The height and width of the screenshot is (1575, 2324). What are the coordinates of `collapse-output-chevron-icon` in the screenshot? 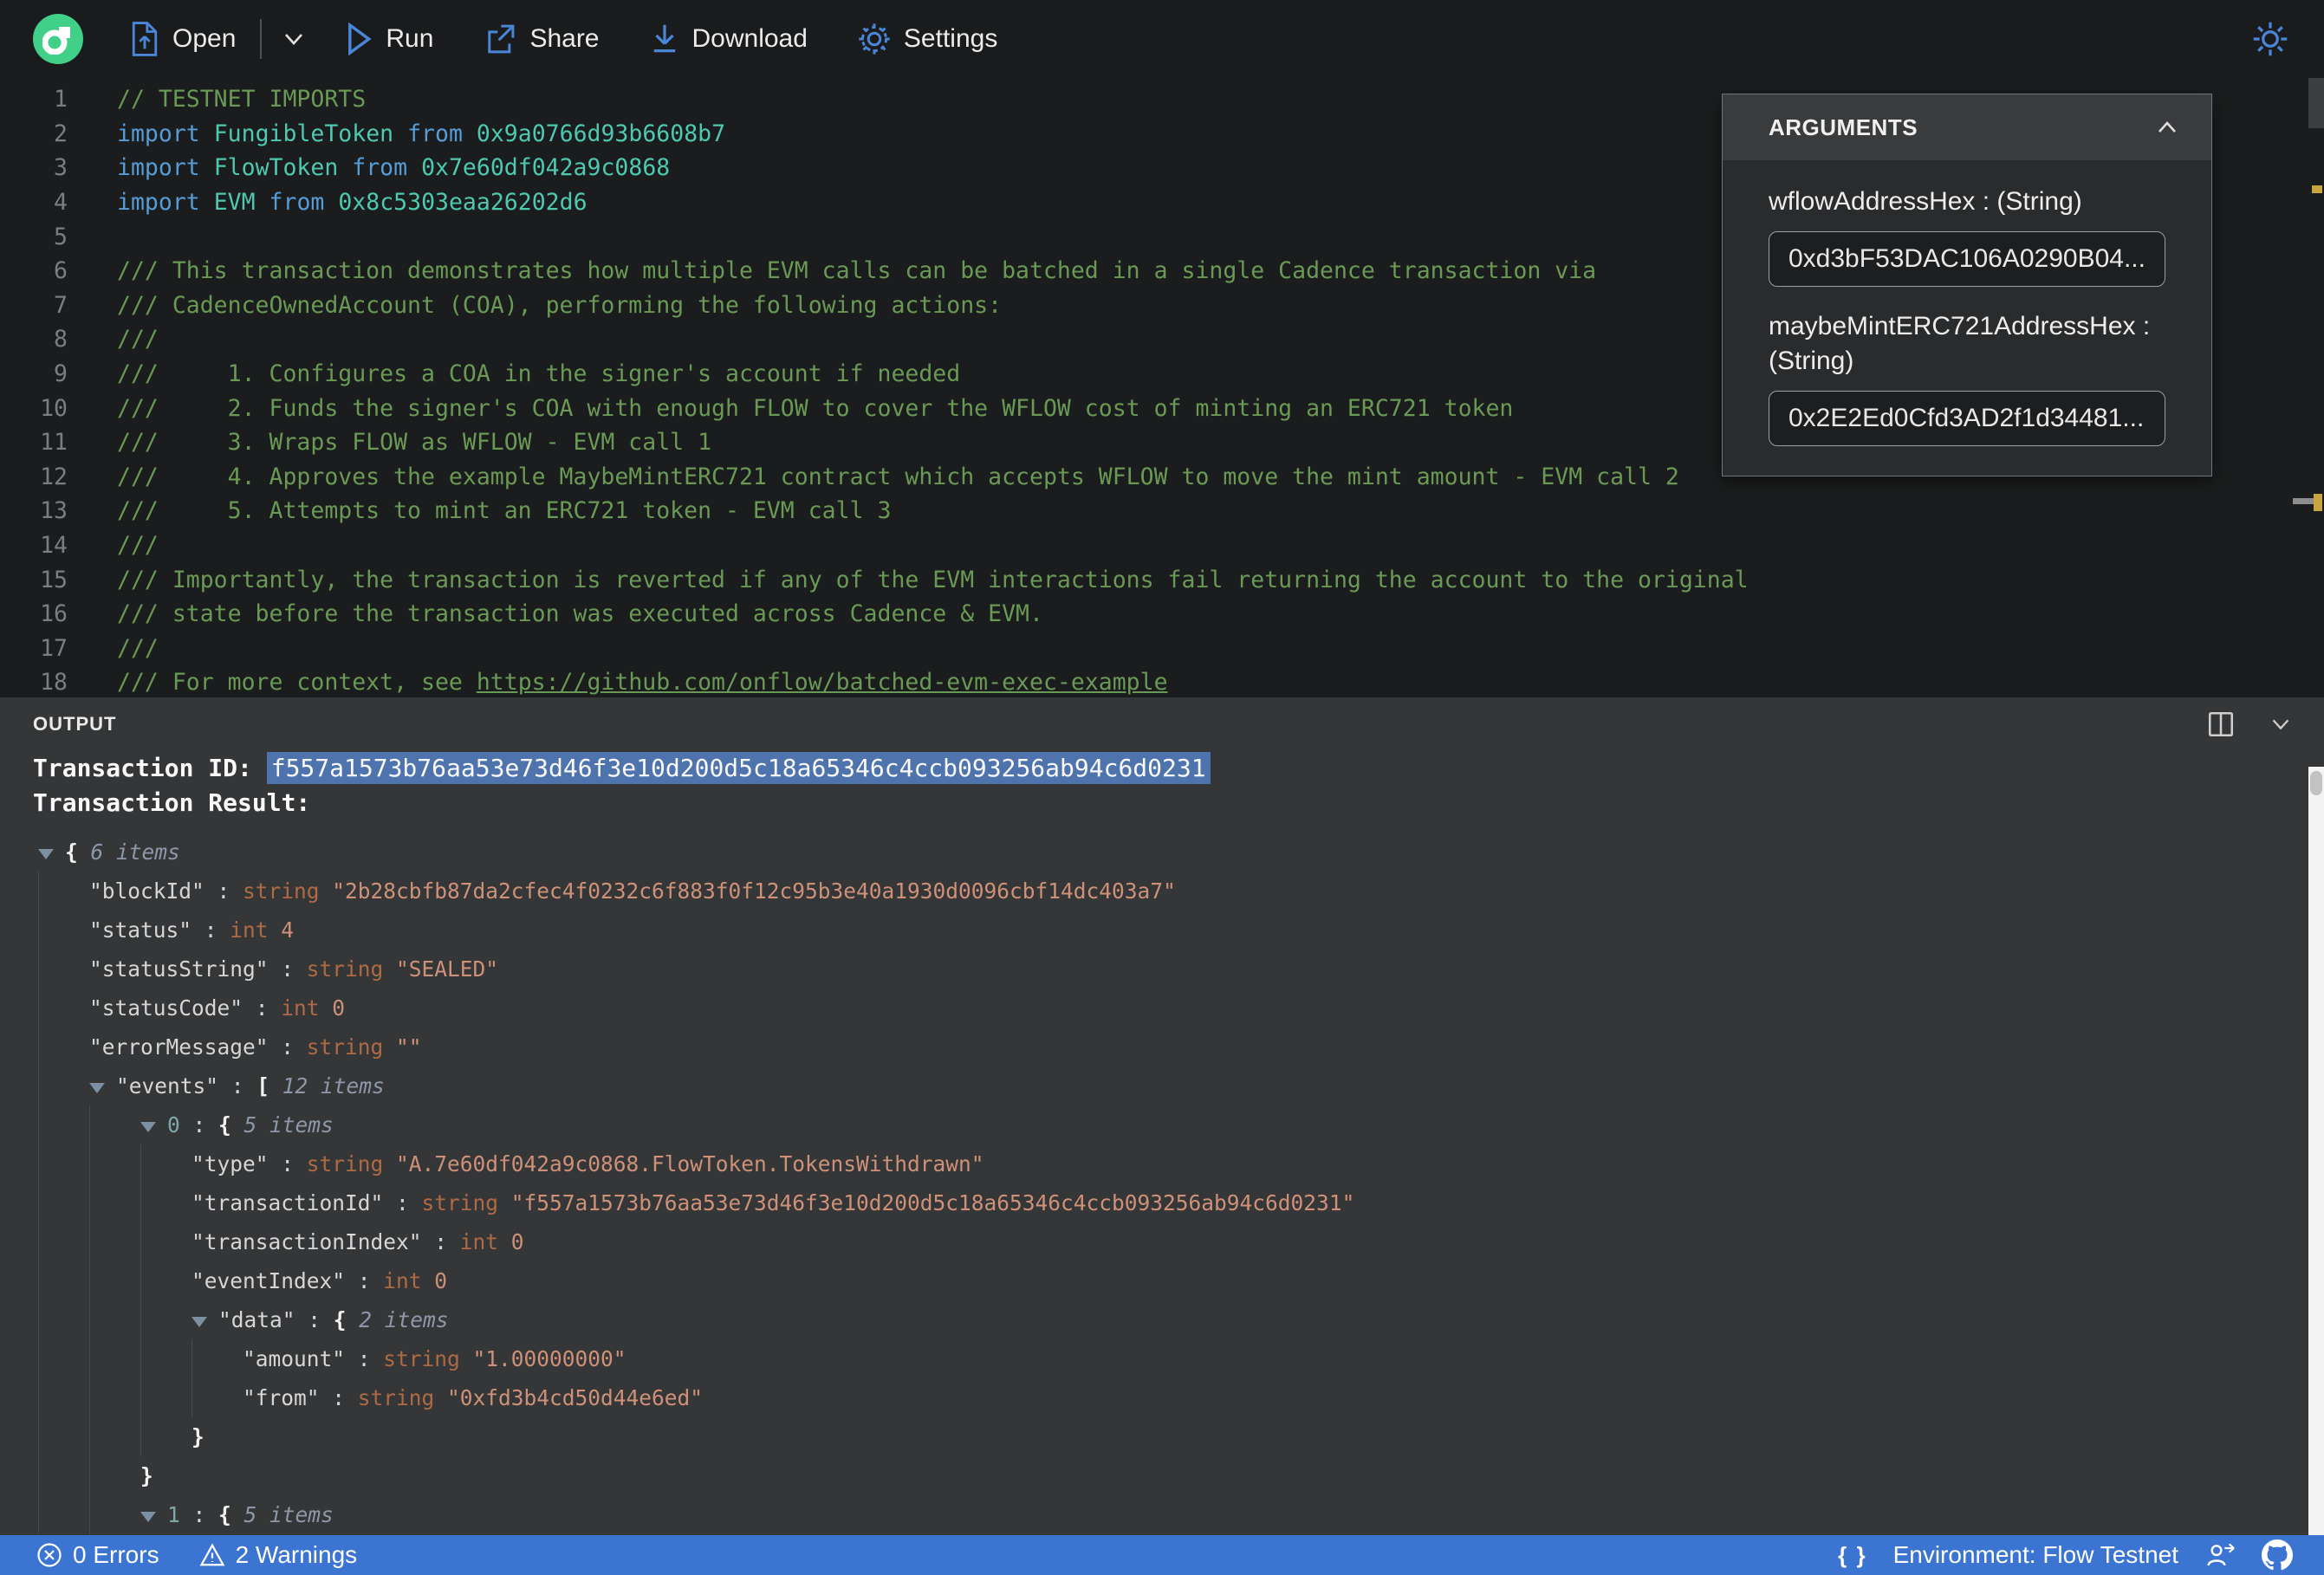 It's located at (2281, 724).